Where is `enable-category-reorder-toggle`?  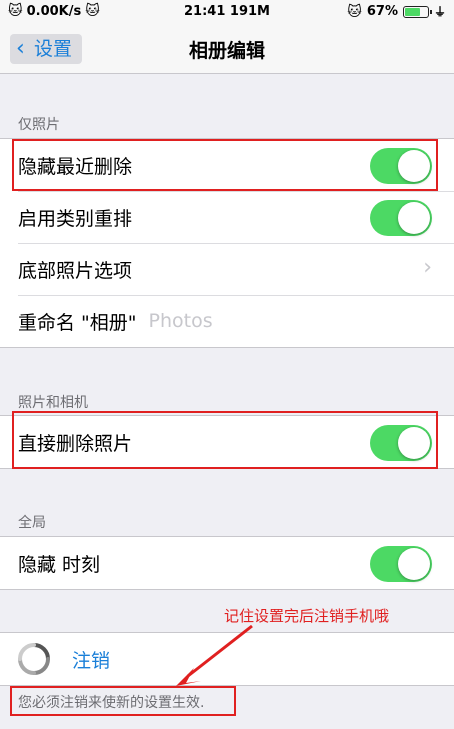 enable-category-reorder-toggle is located at coordinates (401, 218).